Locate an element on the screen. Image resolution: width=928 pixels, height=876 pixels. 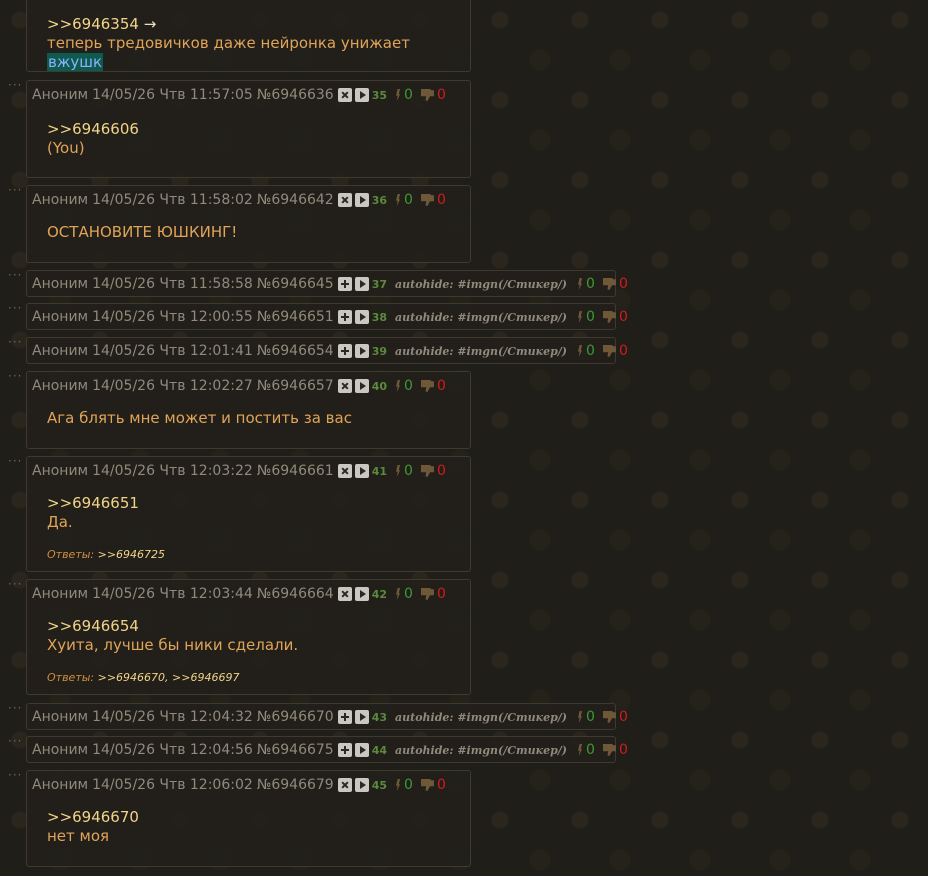
post-number: №6946661 is located at coordinates (295, 471).